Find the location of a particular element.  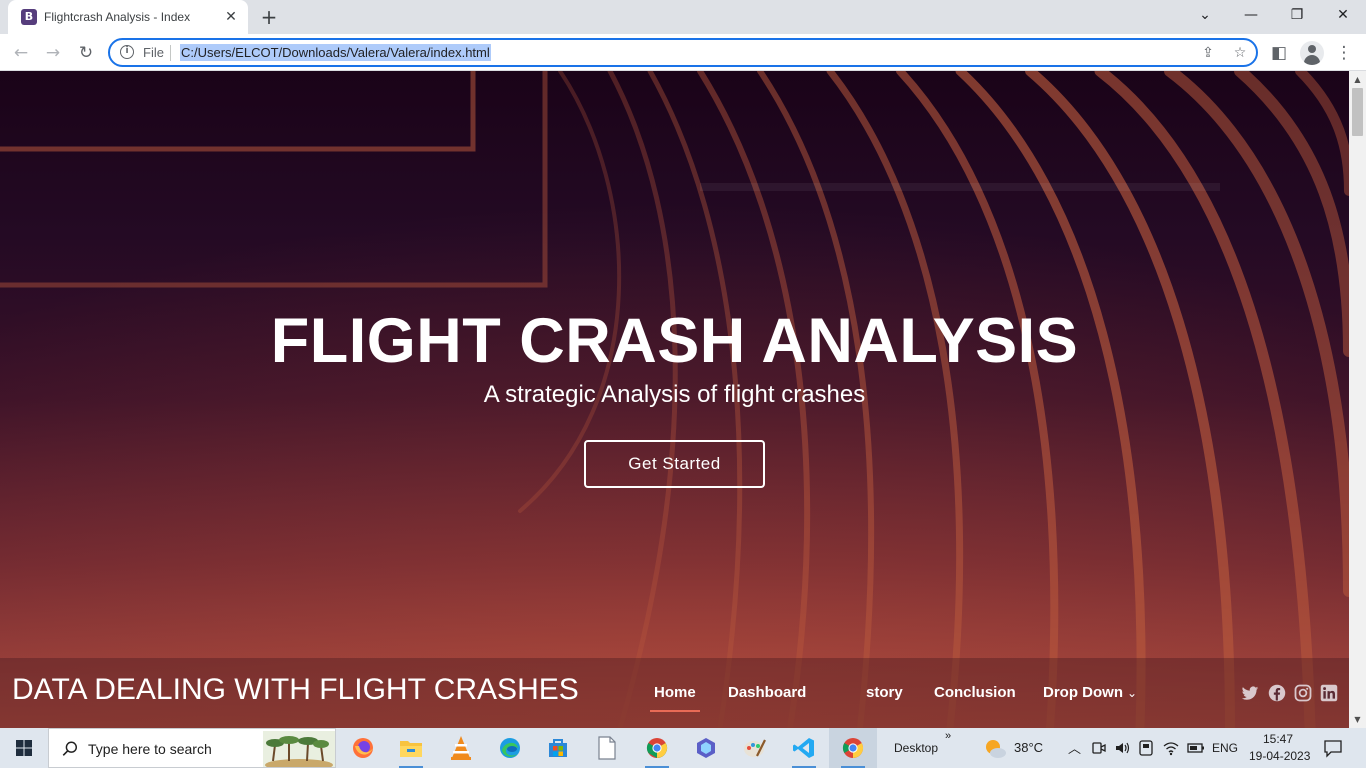

menu-kebab-icon: ⋮ is located at coordinates (1344, 53).